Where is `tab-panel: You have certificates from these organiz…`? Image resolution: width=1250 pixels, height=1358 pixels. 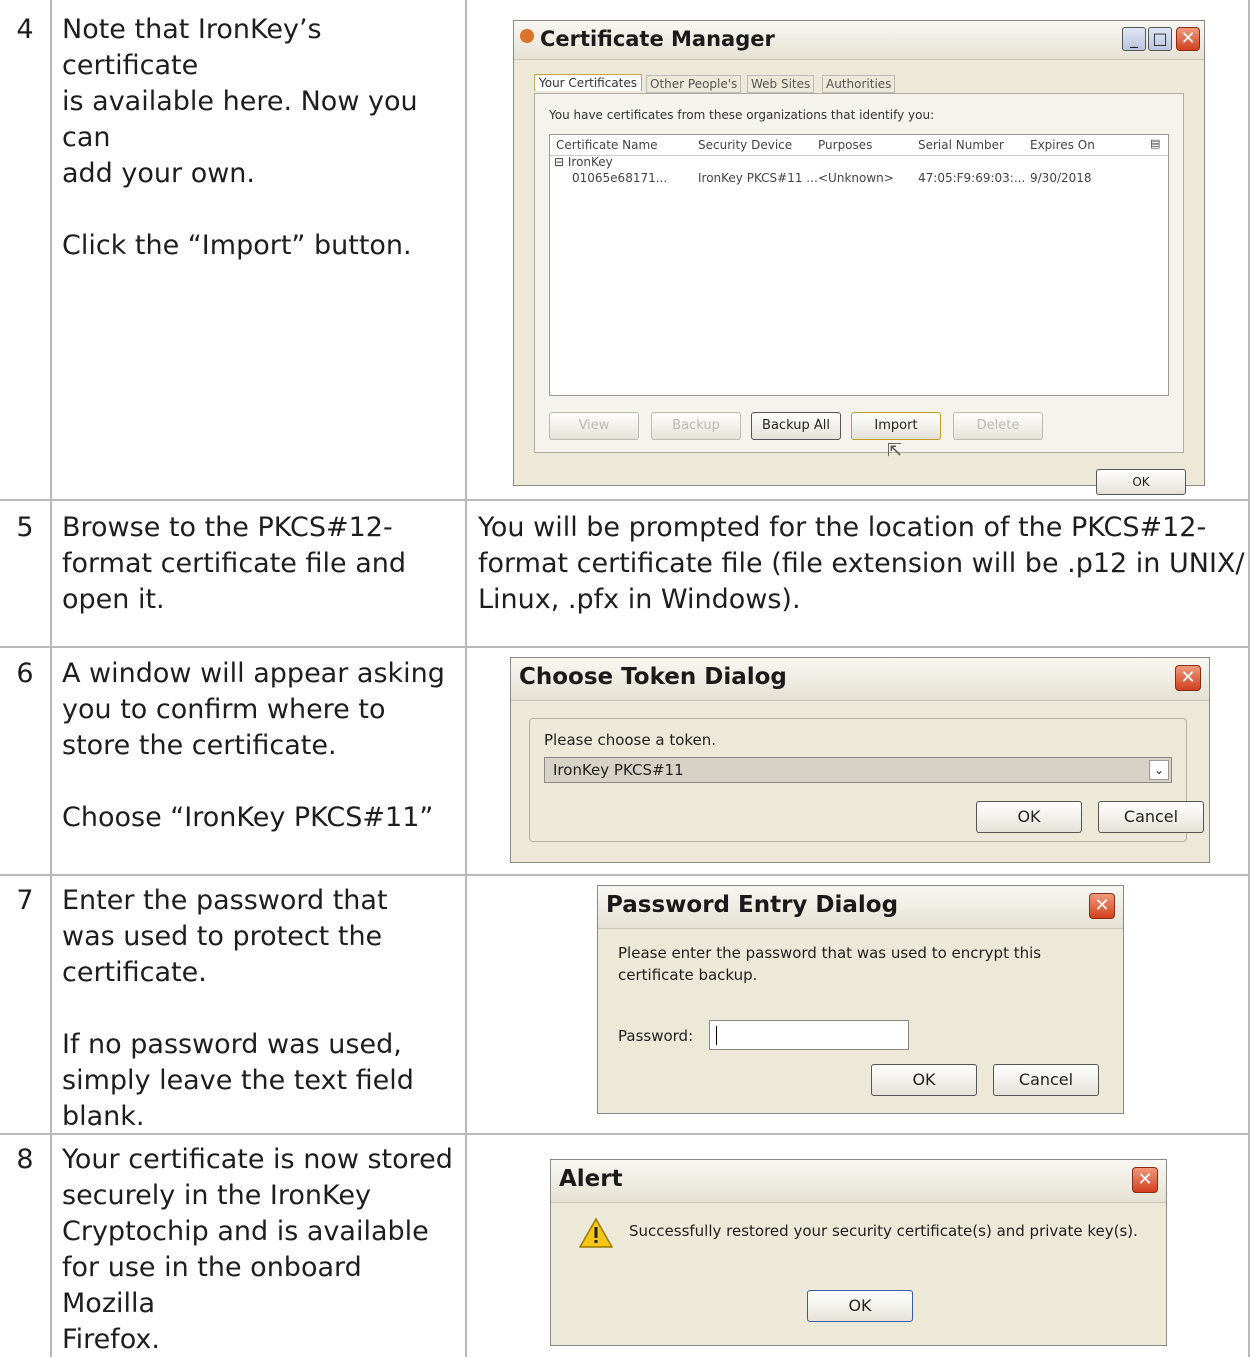
tab-panel: You have certificates from these organiz… is located at coordinates (859, 277).